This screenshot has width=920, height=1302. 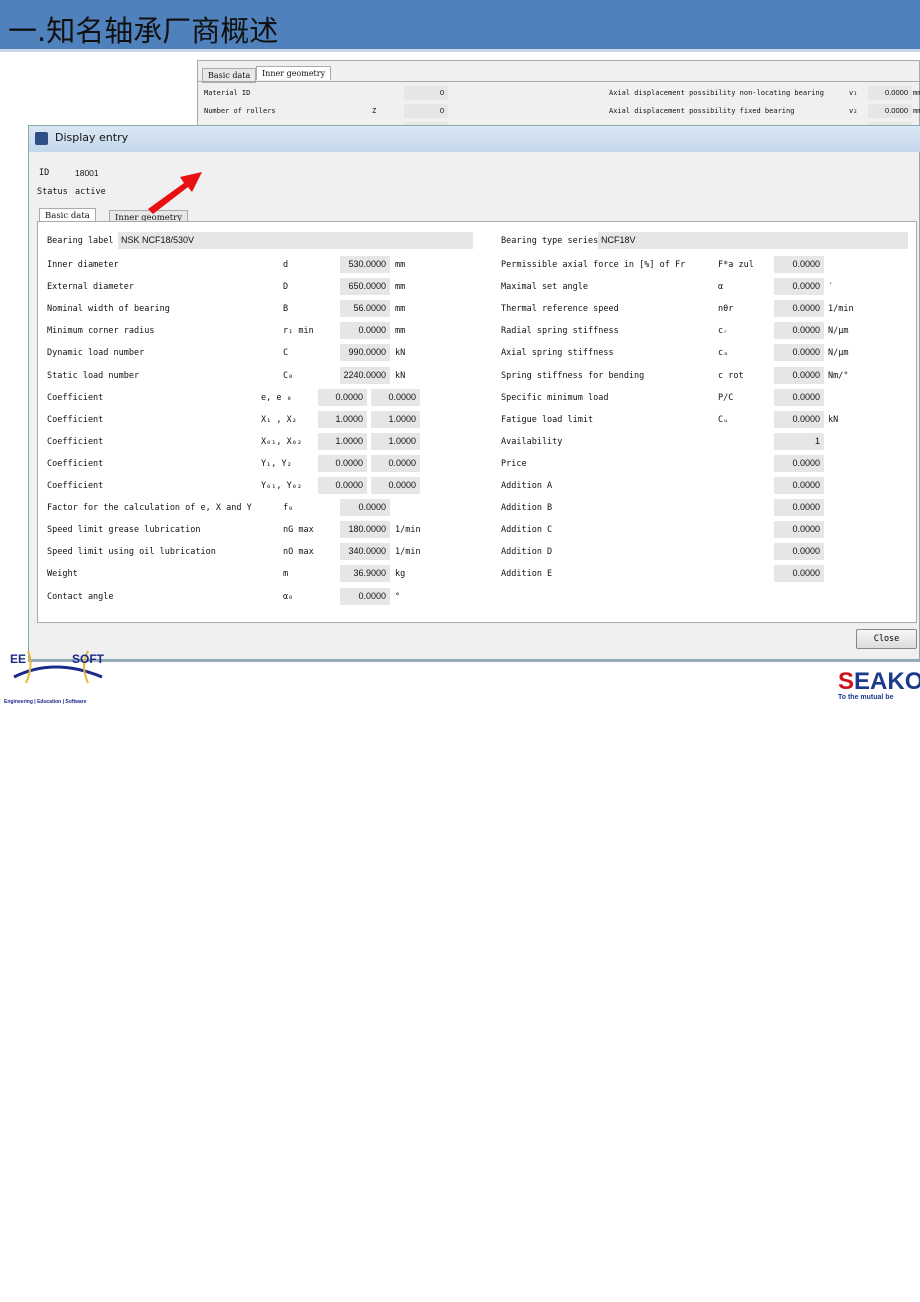 What do you see at coordinates (62, 574) in the screenshot?
I see `field-label: Weight` at bounding box center [62, 574].